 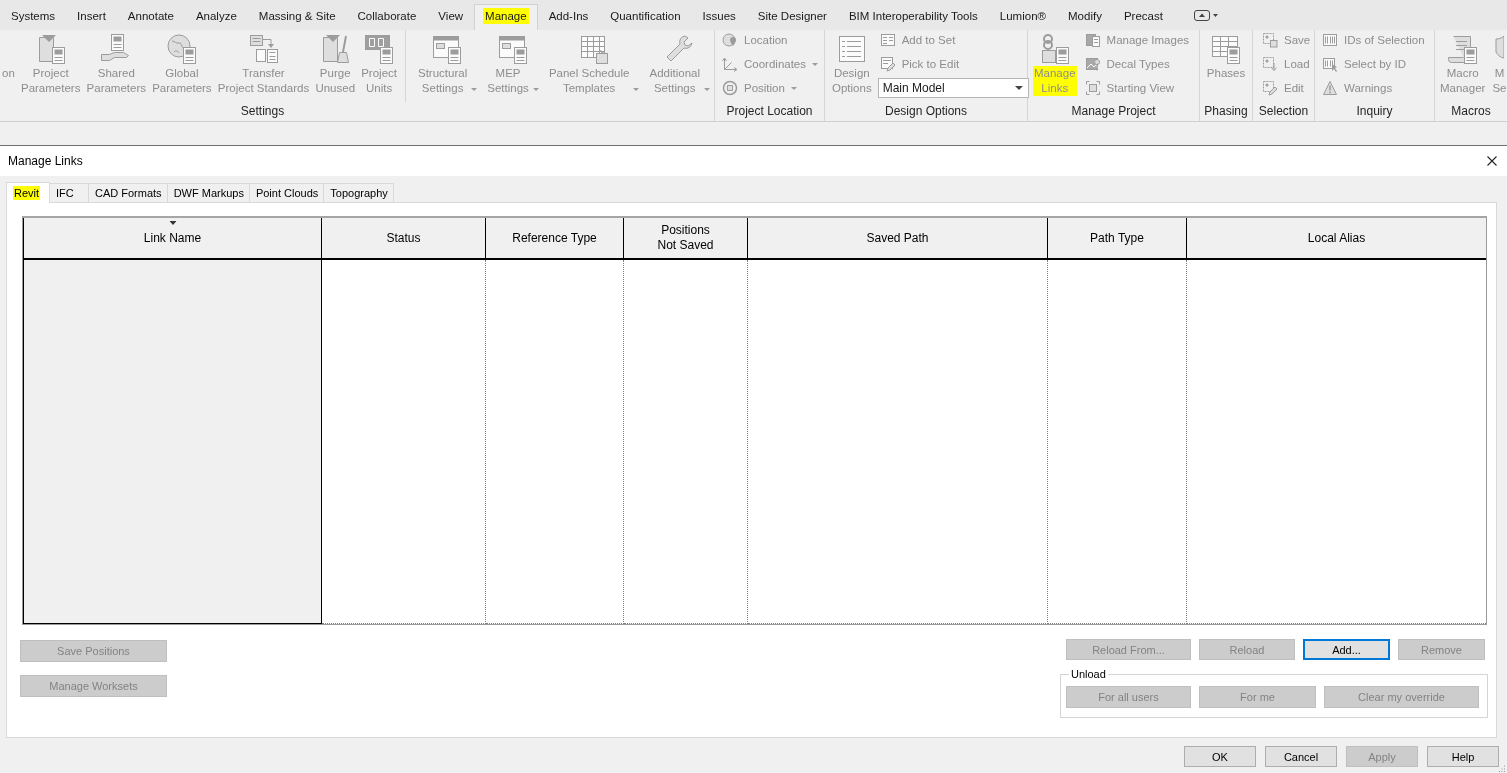 I want to click on panel-title: Settings, so click(x=262, y=111).